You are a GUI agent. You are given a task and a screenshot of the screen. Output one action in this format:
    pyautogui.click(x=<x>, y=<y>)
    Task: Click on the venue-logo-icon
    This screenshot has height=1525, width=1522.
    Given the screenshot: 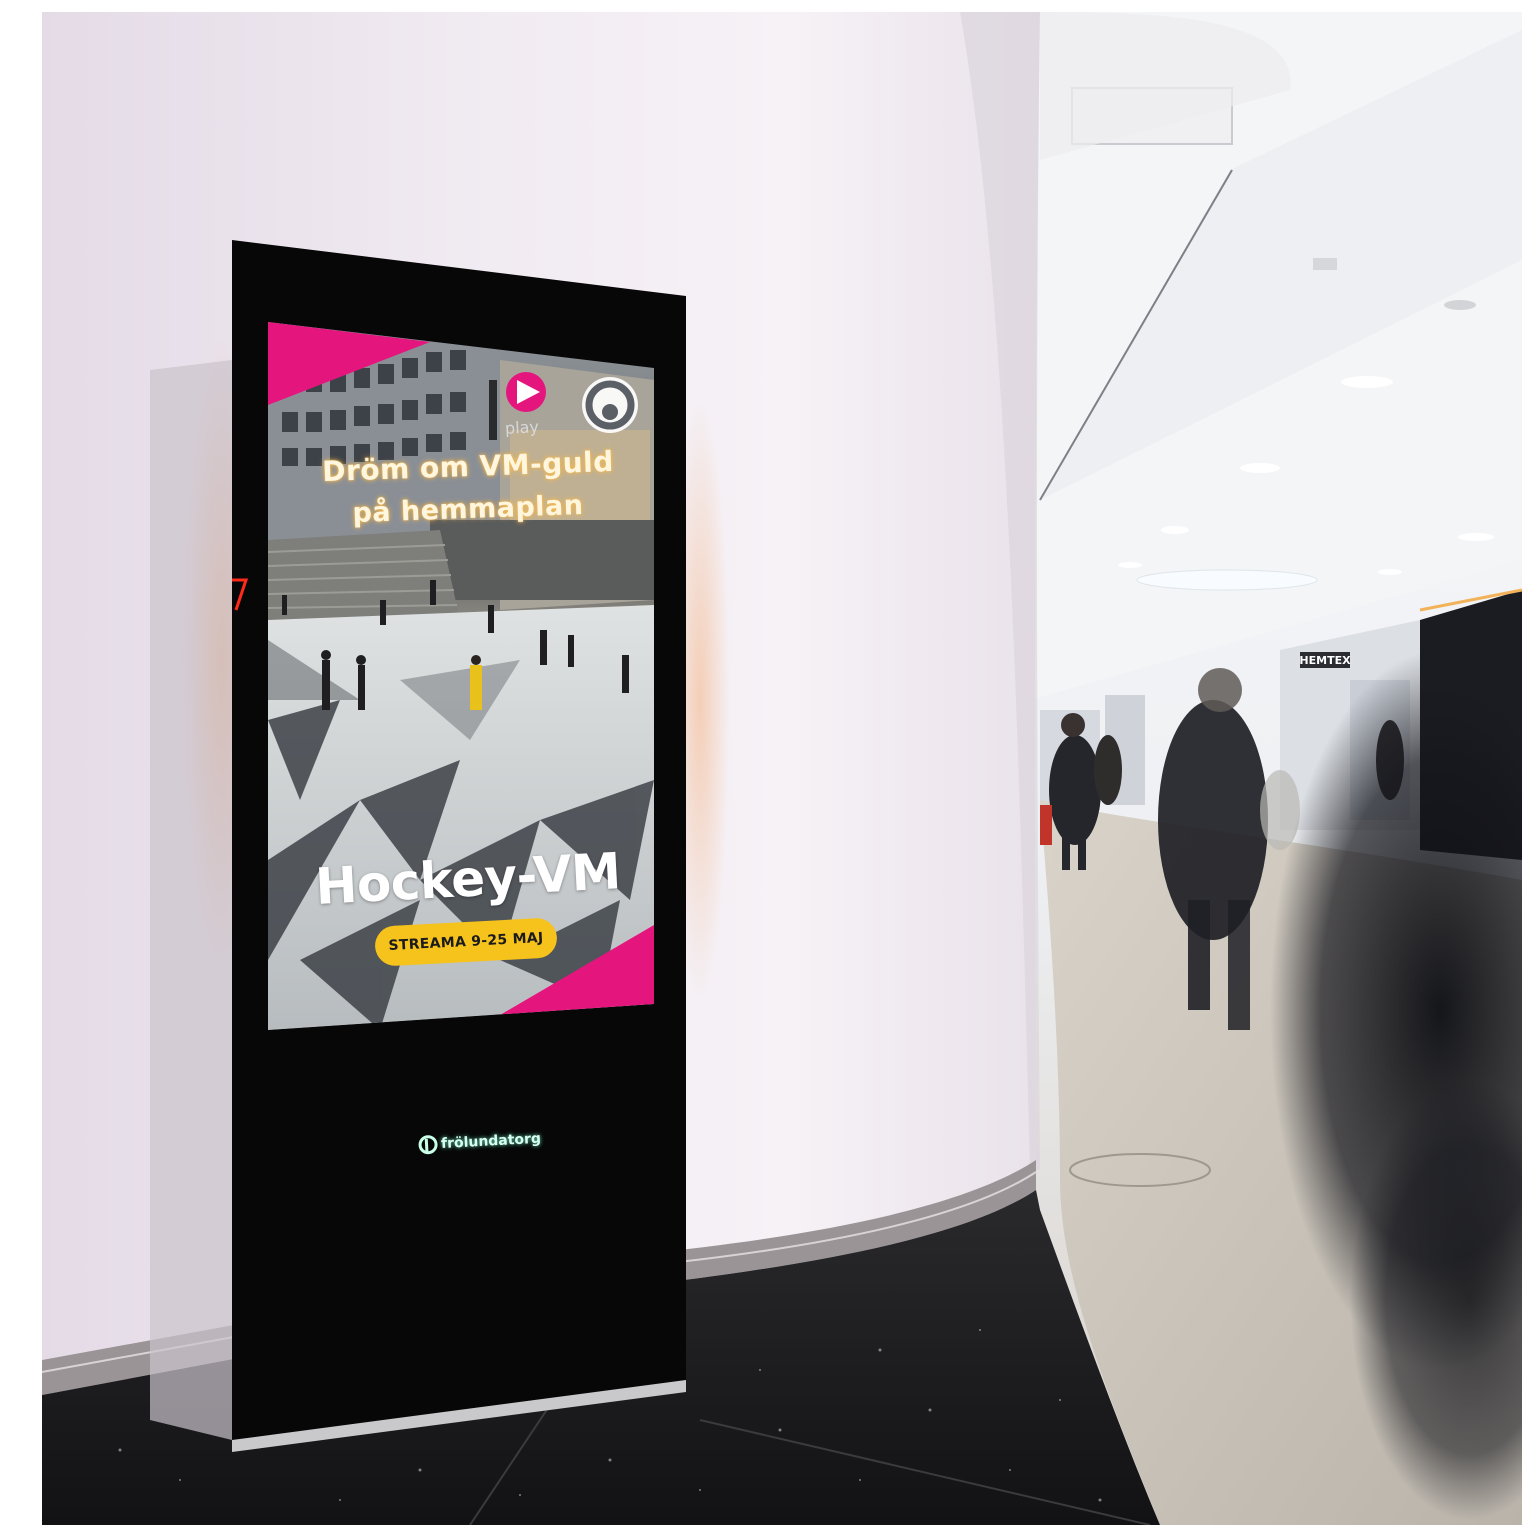 What is the action you would take?
    pyautogui.click(x=428, y=1145)
    